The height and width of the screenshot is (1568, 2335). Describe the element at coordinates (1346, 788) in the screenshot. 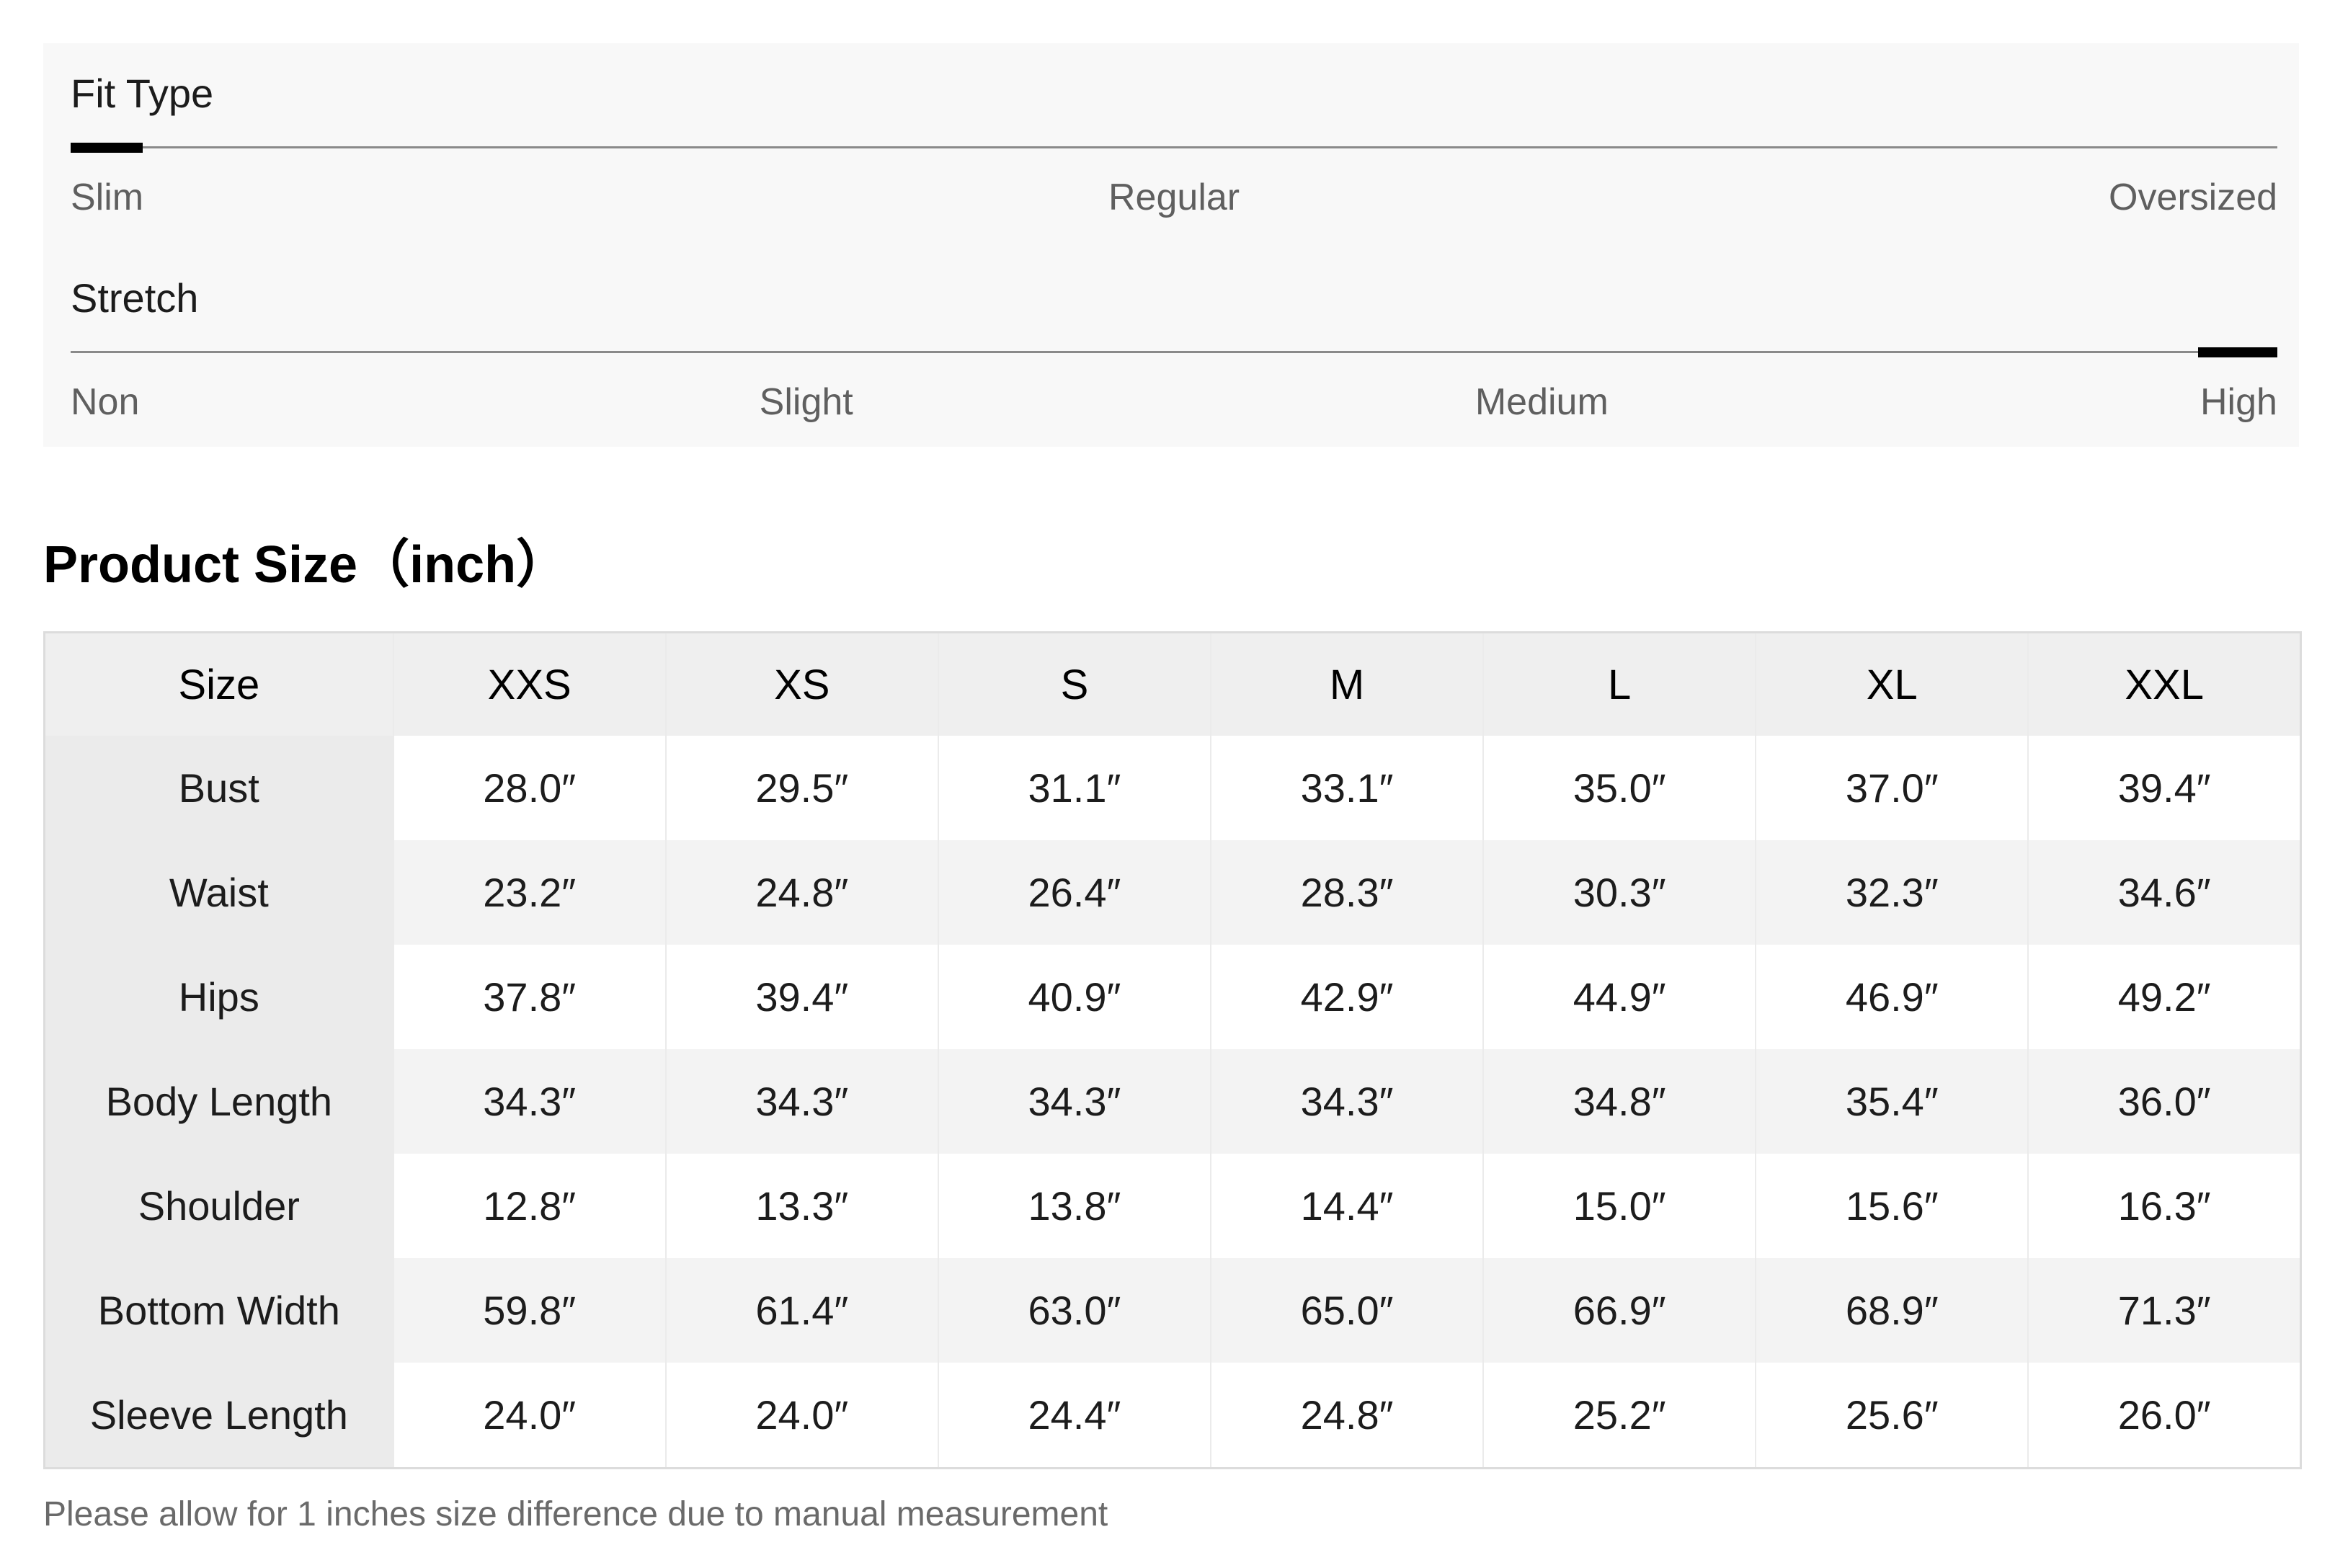

I see `table-cell: 33.1″` at that location.